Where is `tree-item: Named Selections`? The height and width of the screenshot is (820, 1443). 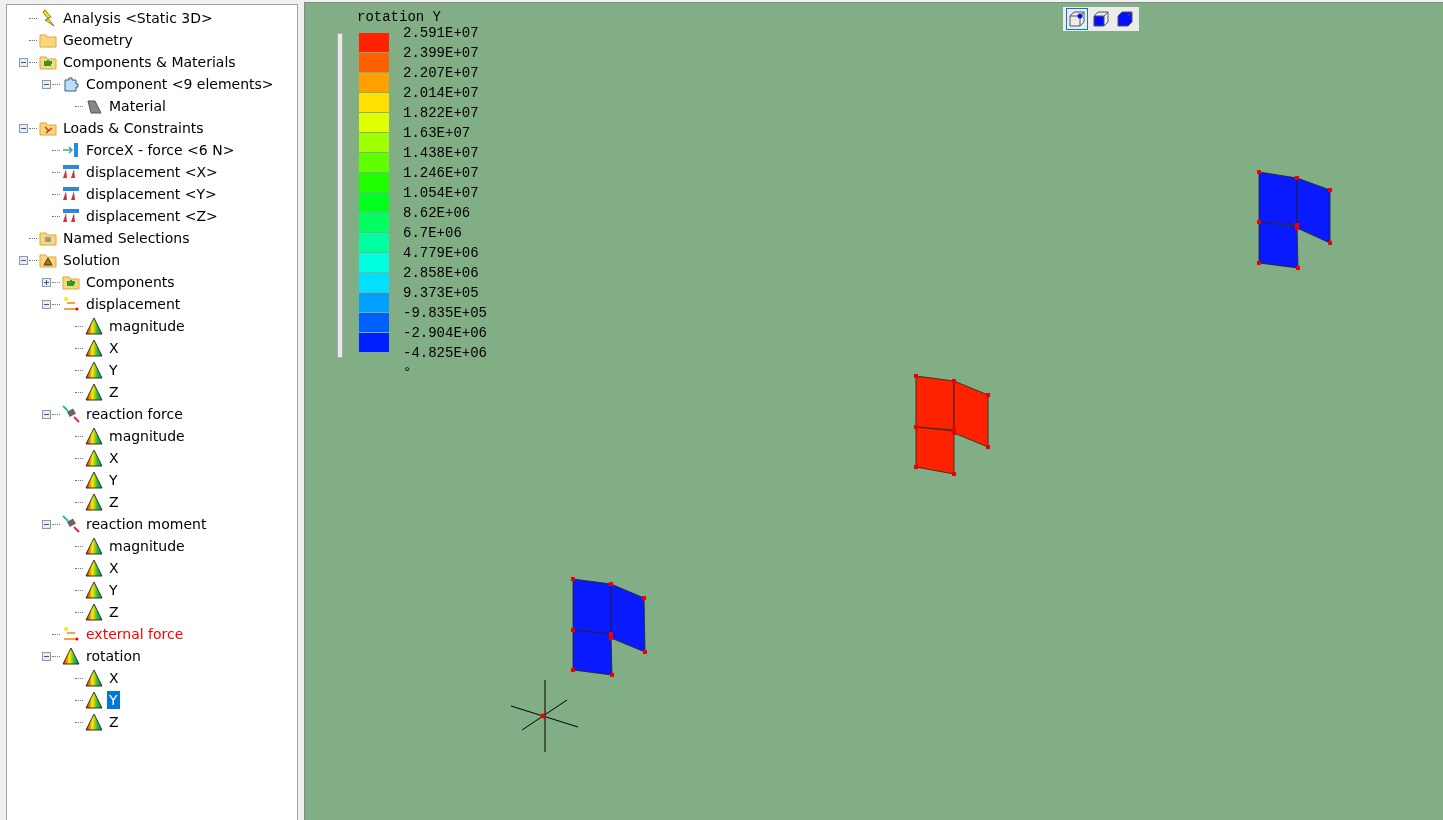
tree-item: Named Selections is located at coordinates (126, 238).